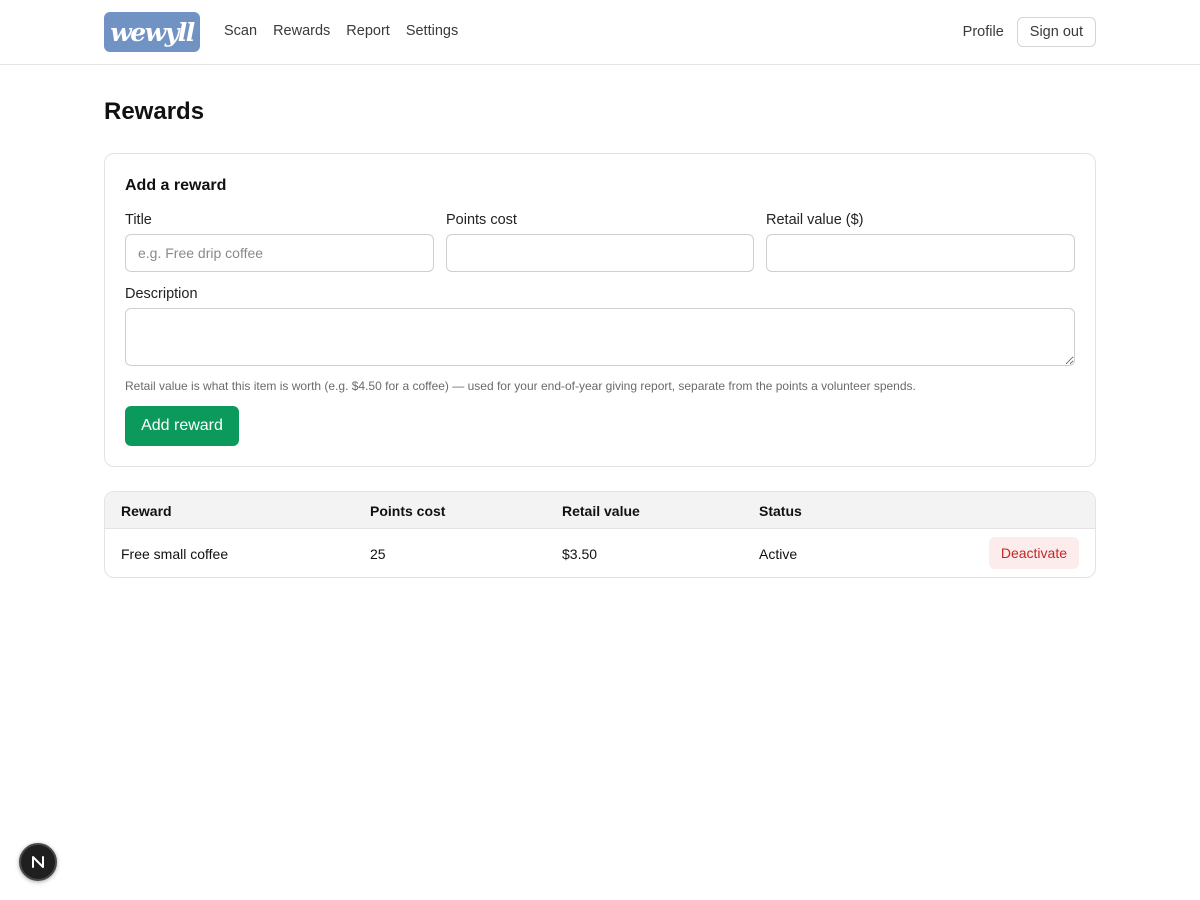  Describe the element at coordinates (432, 31) in the screenshot. I see `nav-settings: Settings` at that location.